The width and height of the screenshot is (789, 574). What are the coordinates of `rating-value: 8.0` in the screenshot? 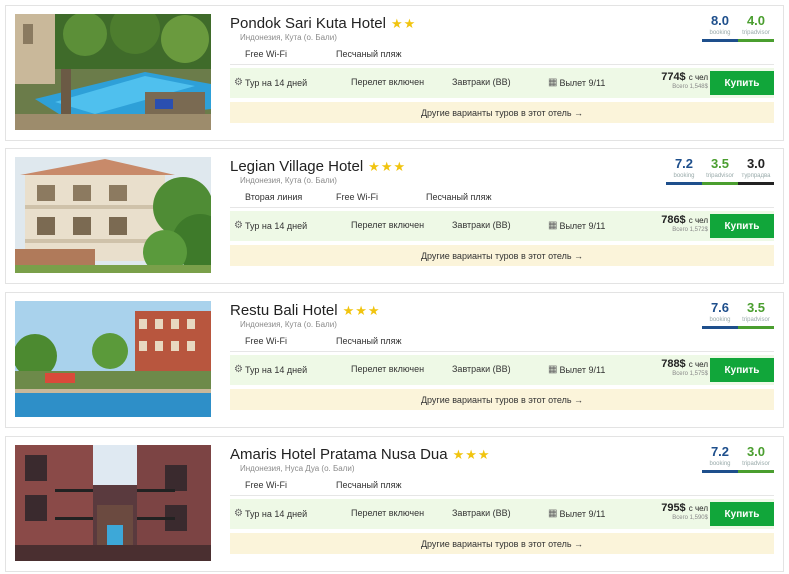 It's located at (720, 20).